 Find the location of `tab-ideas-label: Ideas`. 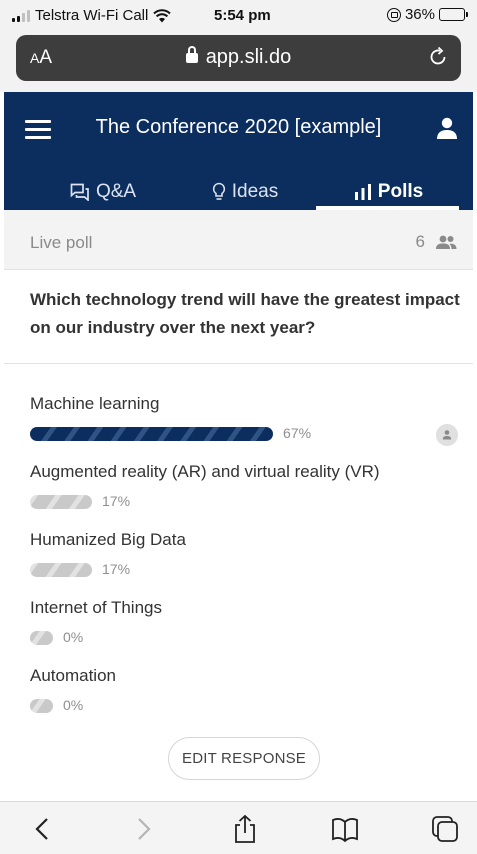

tab-ideas-label: Ideas is located at coordinates (255, 191).